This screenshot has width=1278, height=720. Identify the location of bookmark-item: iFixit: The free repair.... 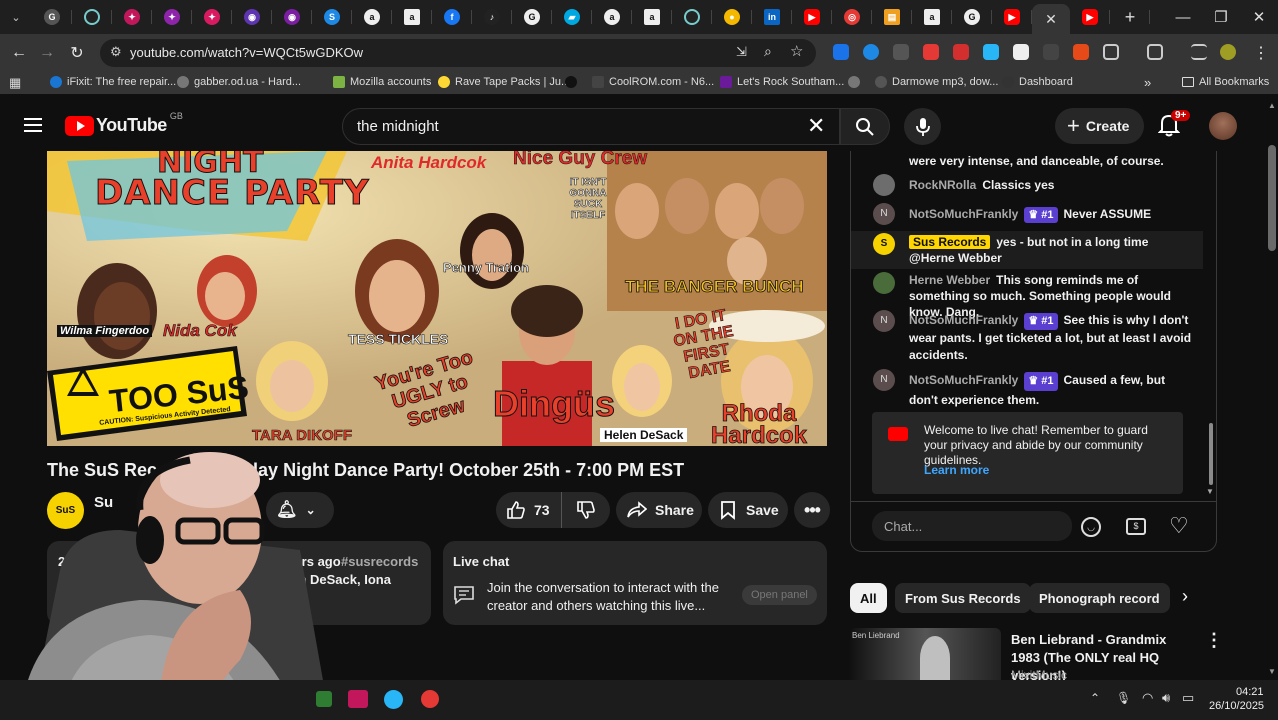
(113, 82).